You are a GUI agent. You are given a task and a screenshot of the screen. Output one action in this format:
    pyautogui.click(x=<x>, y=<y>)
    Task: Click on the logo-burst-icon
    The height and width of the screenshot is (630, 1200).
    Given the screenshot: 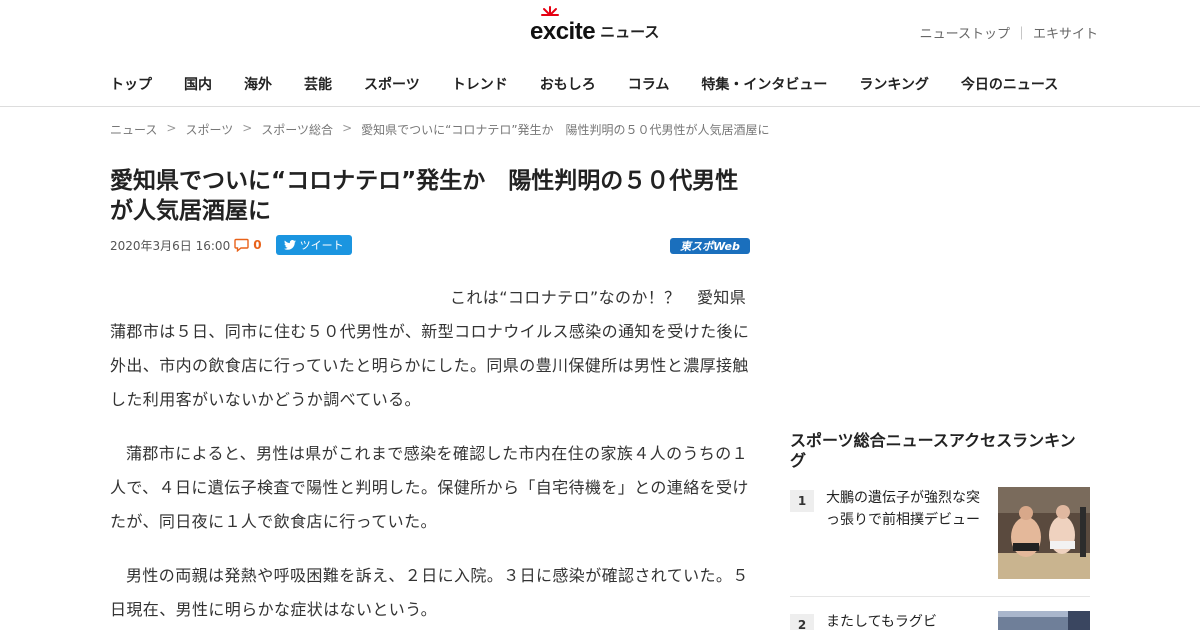 What is the action you would take?
    pyautogui.click(x=550, y=11)
    